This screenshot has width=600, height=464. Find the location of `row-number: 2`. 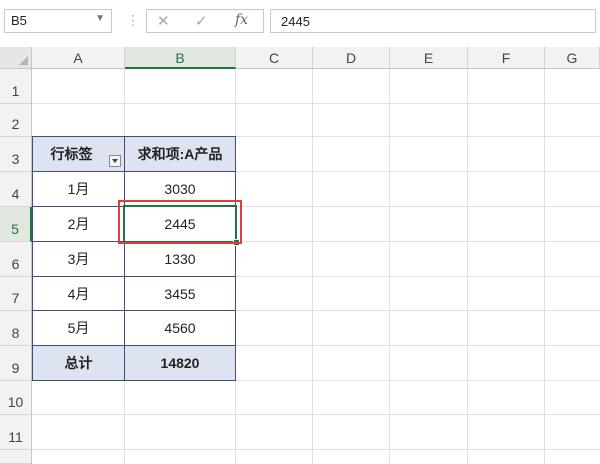

row-number: 2 is located at coordinates (15, 124).